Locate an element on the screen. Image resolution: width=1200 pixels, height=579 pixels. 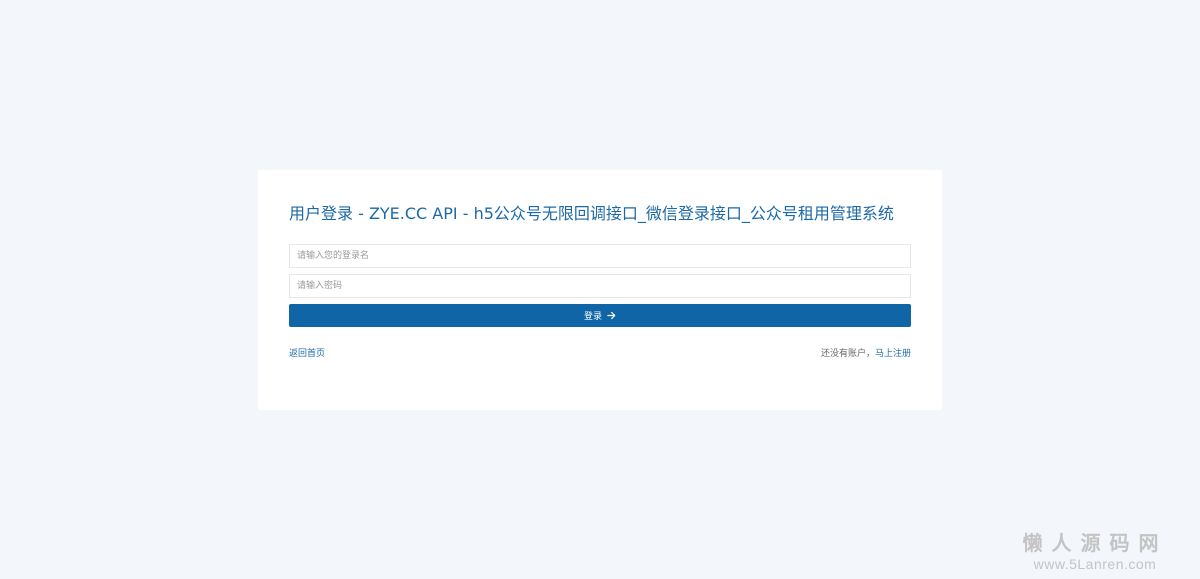
register-link: 马上注册 is located at coordinates (893, 354).